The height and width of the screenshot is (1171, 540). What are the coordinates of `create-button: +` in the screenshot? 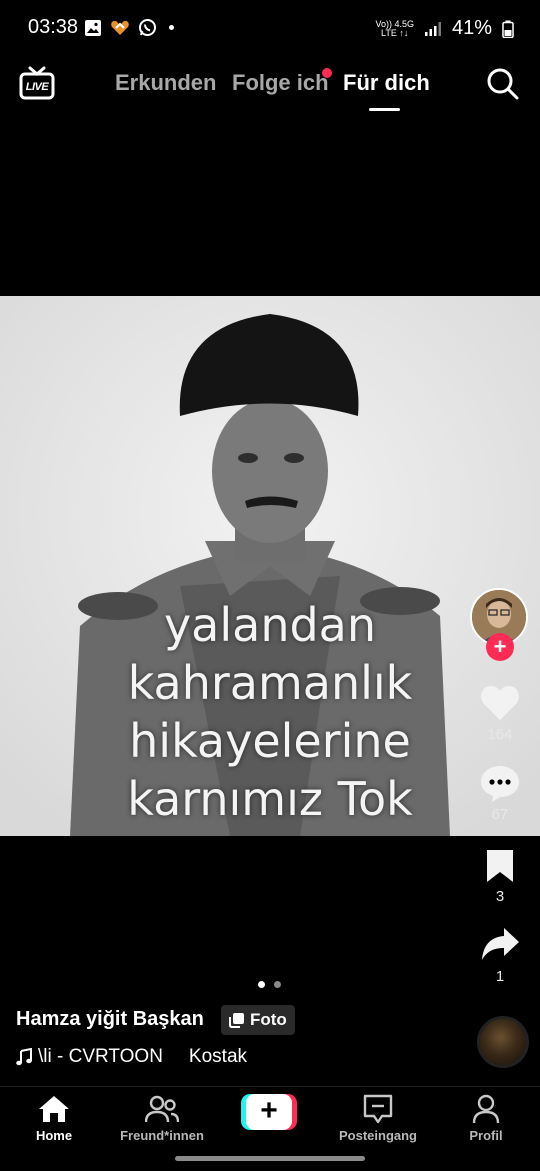 It's located at (269, 1112).